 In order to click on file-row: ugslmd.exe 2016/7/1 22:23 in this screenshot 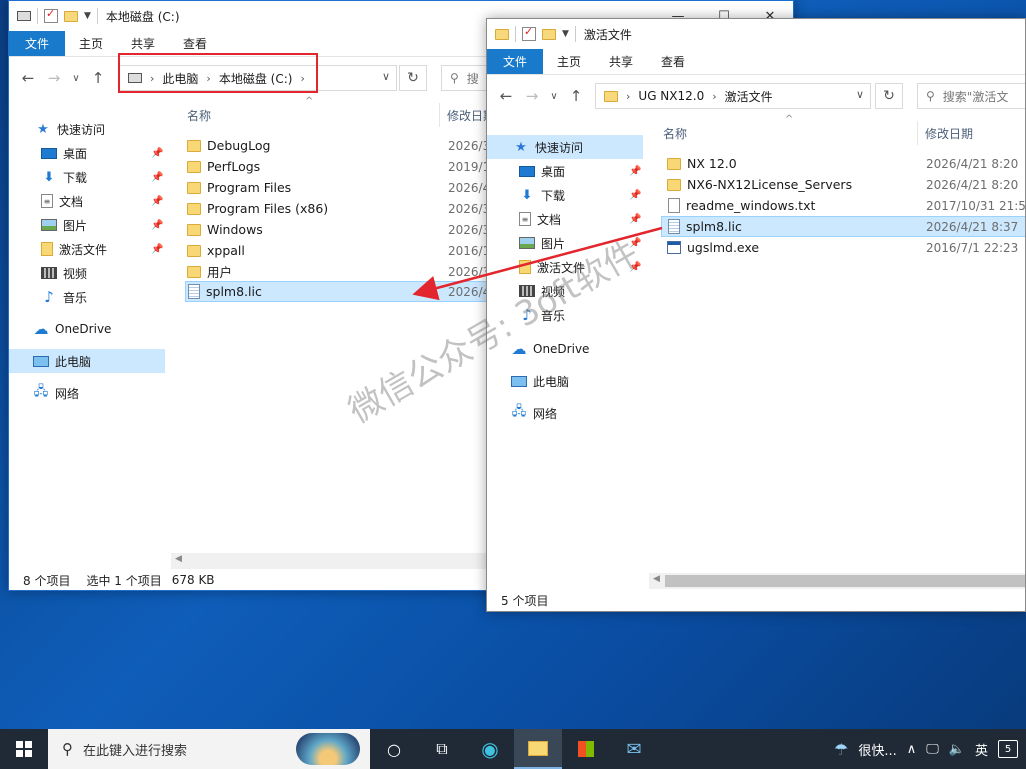, I will do `click(846, 247)`.